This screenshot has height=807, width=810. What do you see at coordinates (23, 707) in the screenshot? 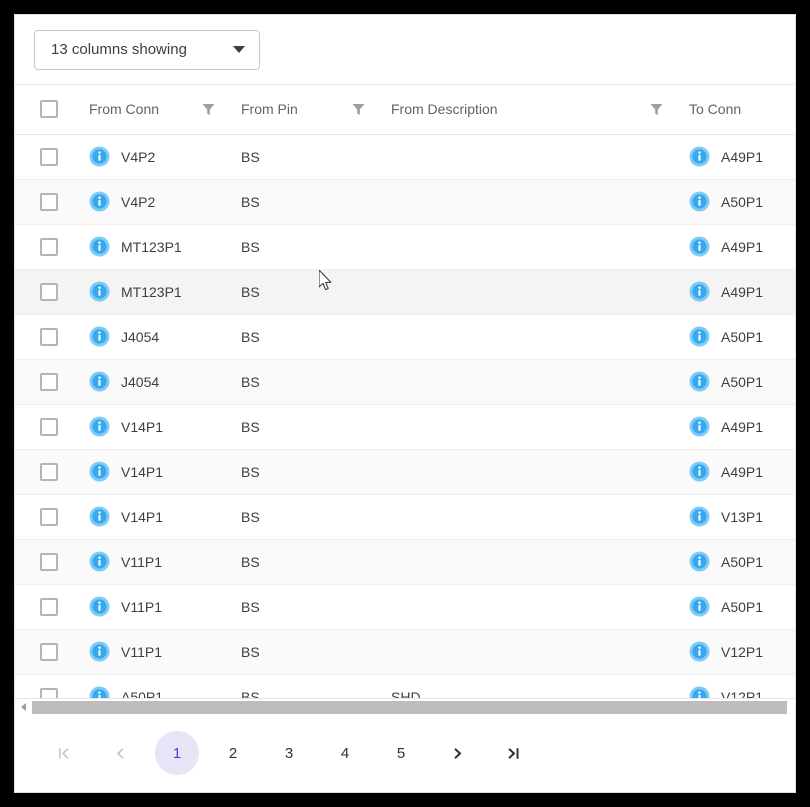
I see `scroll-left-arrow-icon` at bounding box center [23, 707].